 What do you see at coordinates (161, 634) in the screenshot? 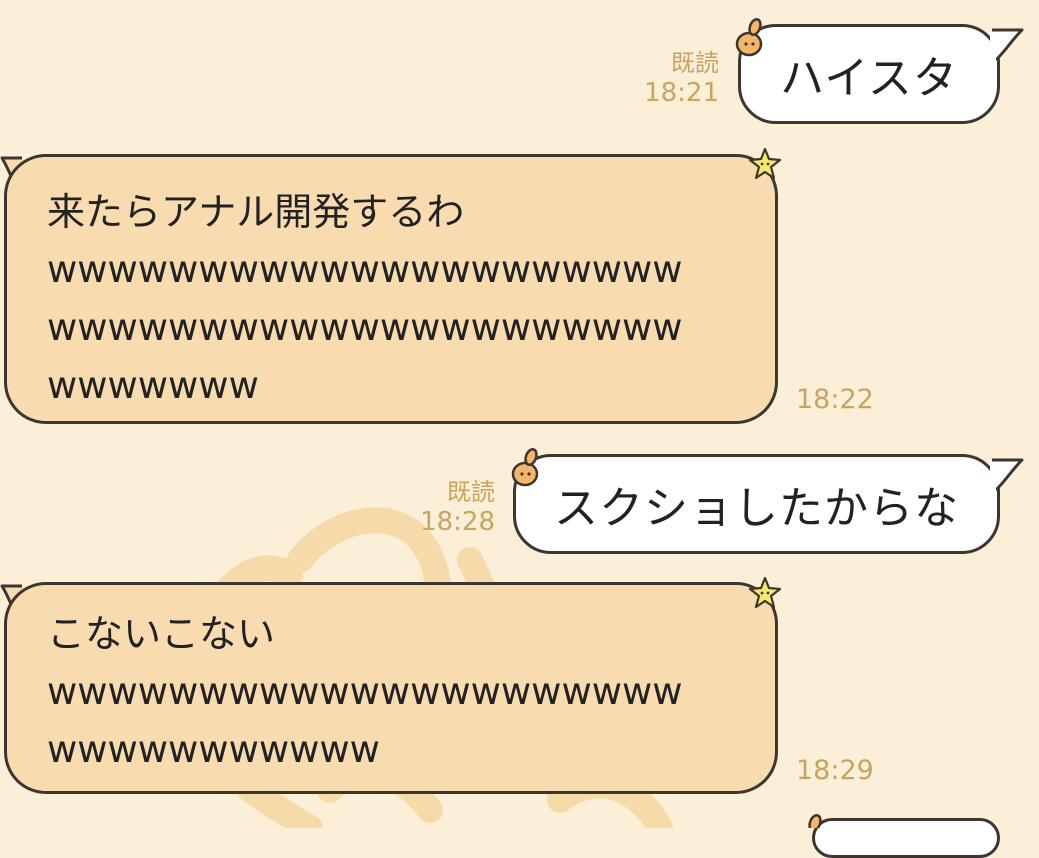
I see `message-text-line: こないこない` at bounding box center [161, 634].